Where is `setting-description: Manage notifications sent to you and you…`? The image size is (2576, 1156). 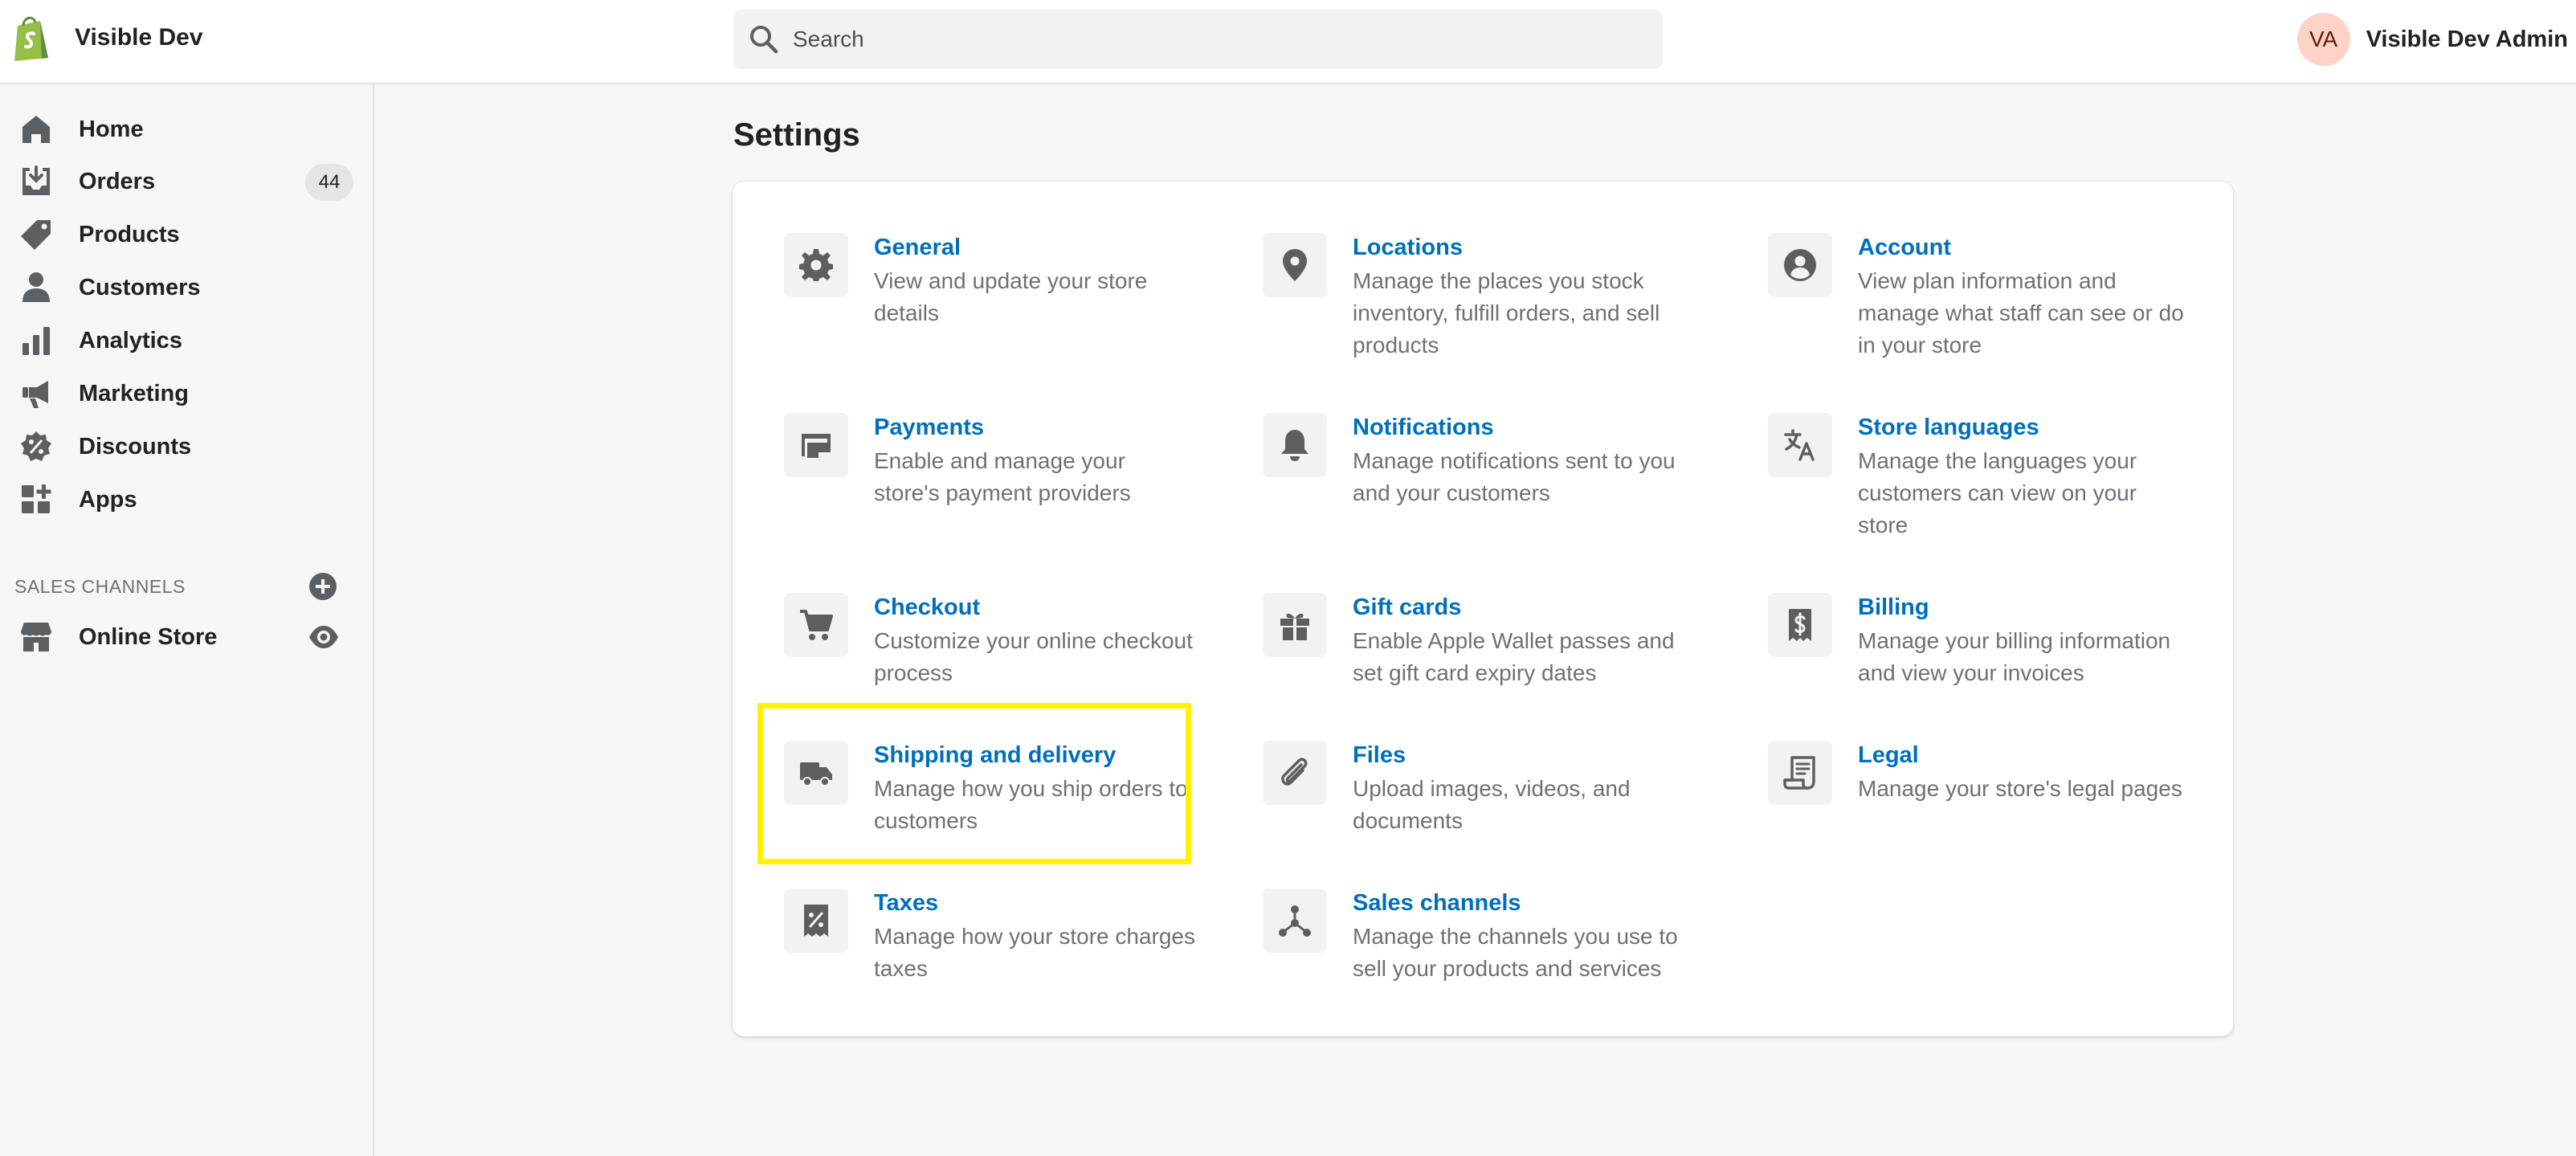 setting-description: Manage notifications sent to you and you… is located at coordinates (1514, 476).